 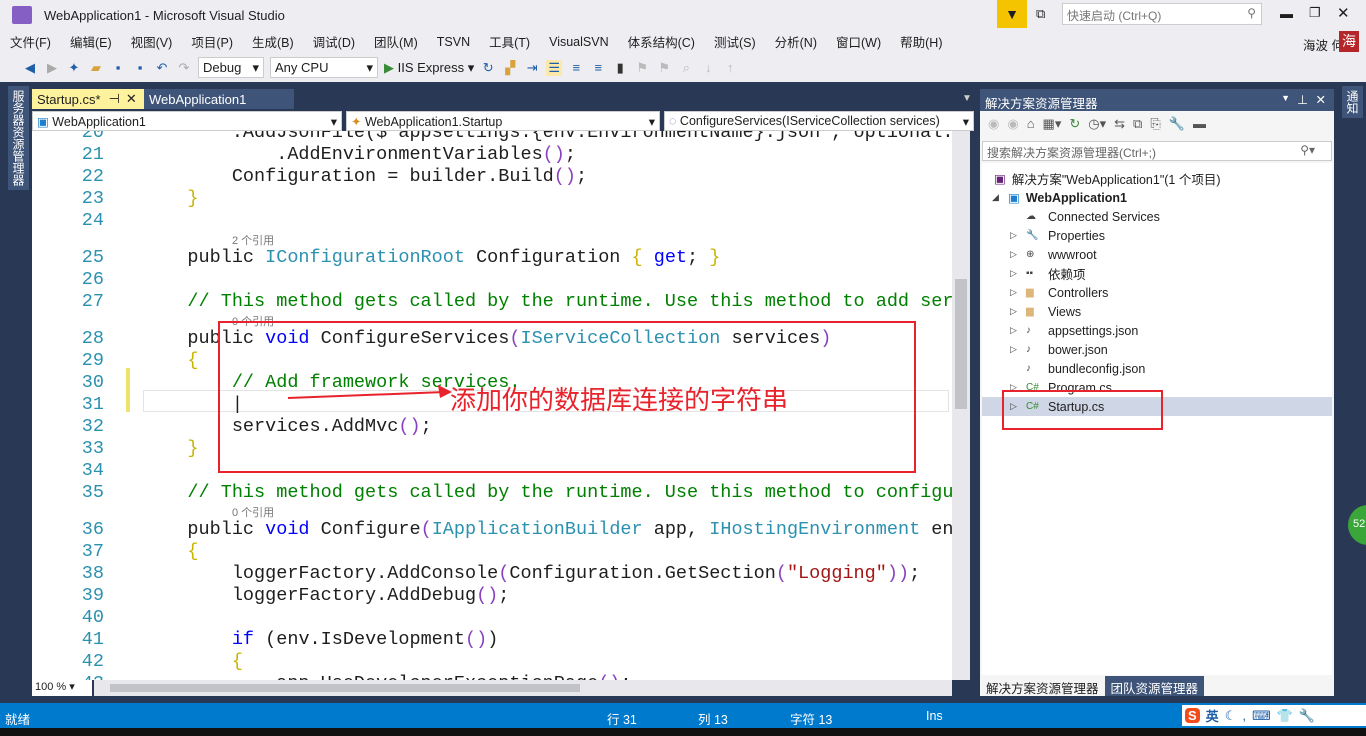 What do you see at coordinates (1059, 349) in the screenshot?
I see `tree-item: ▷ ♪ bower.json` at bounding box center [1059, 349].